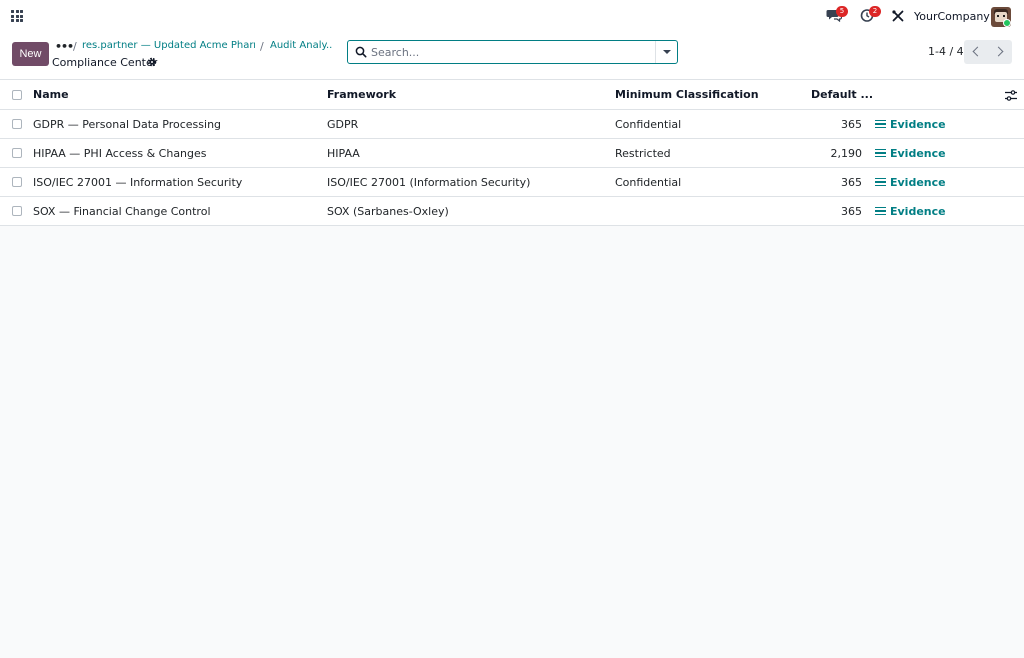  I want to click on search-icon, so click(361, 52).